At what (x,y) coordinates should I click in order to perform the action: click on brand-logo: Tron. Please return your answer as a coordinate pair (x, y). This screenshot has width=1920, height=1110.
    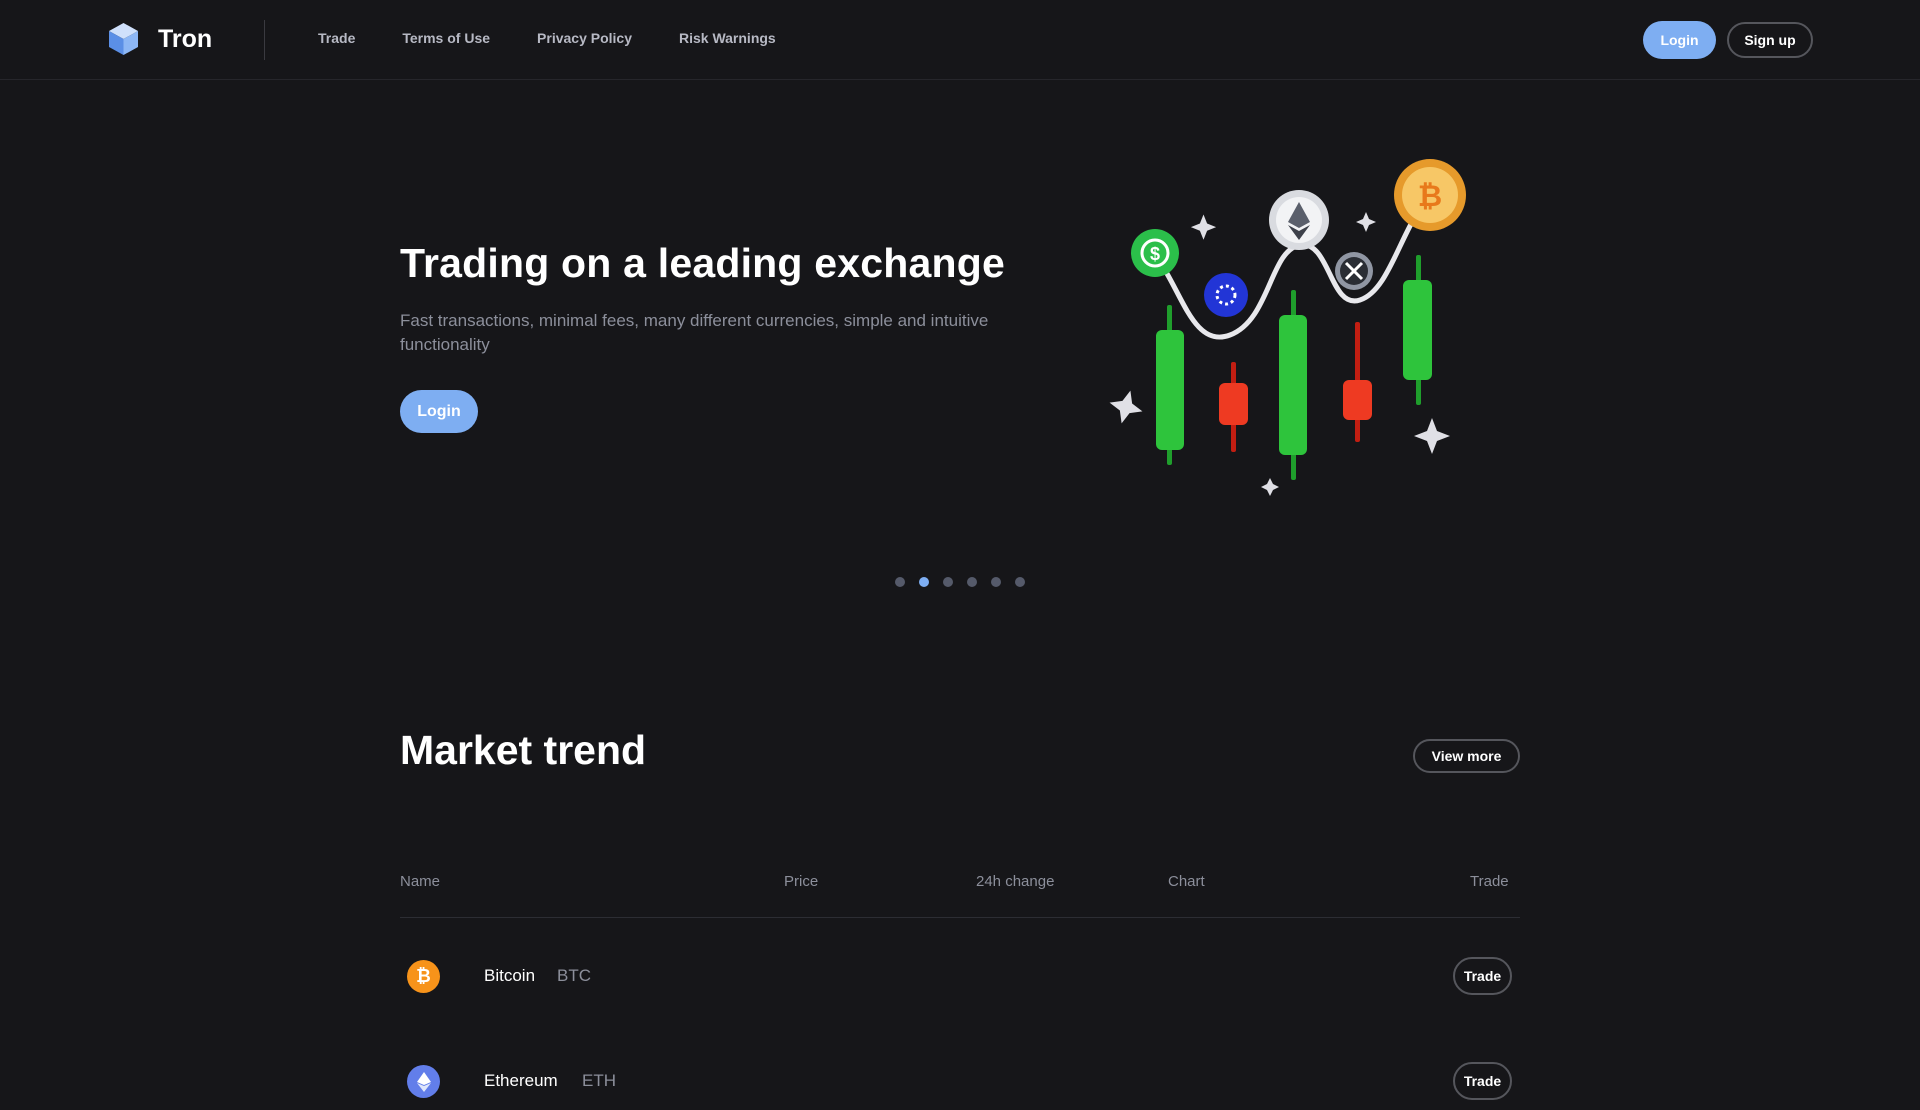
    Looking at the image, I should click on (160, 39).